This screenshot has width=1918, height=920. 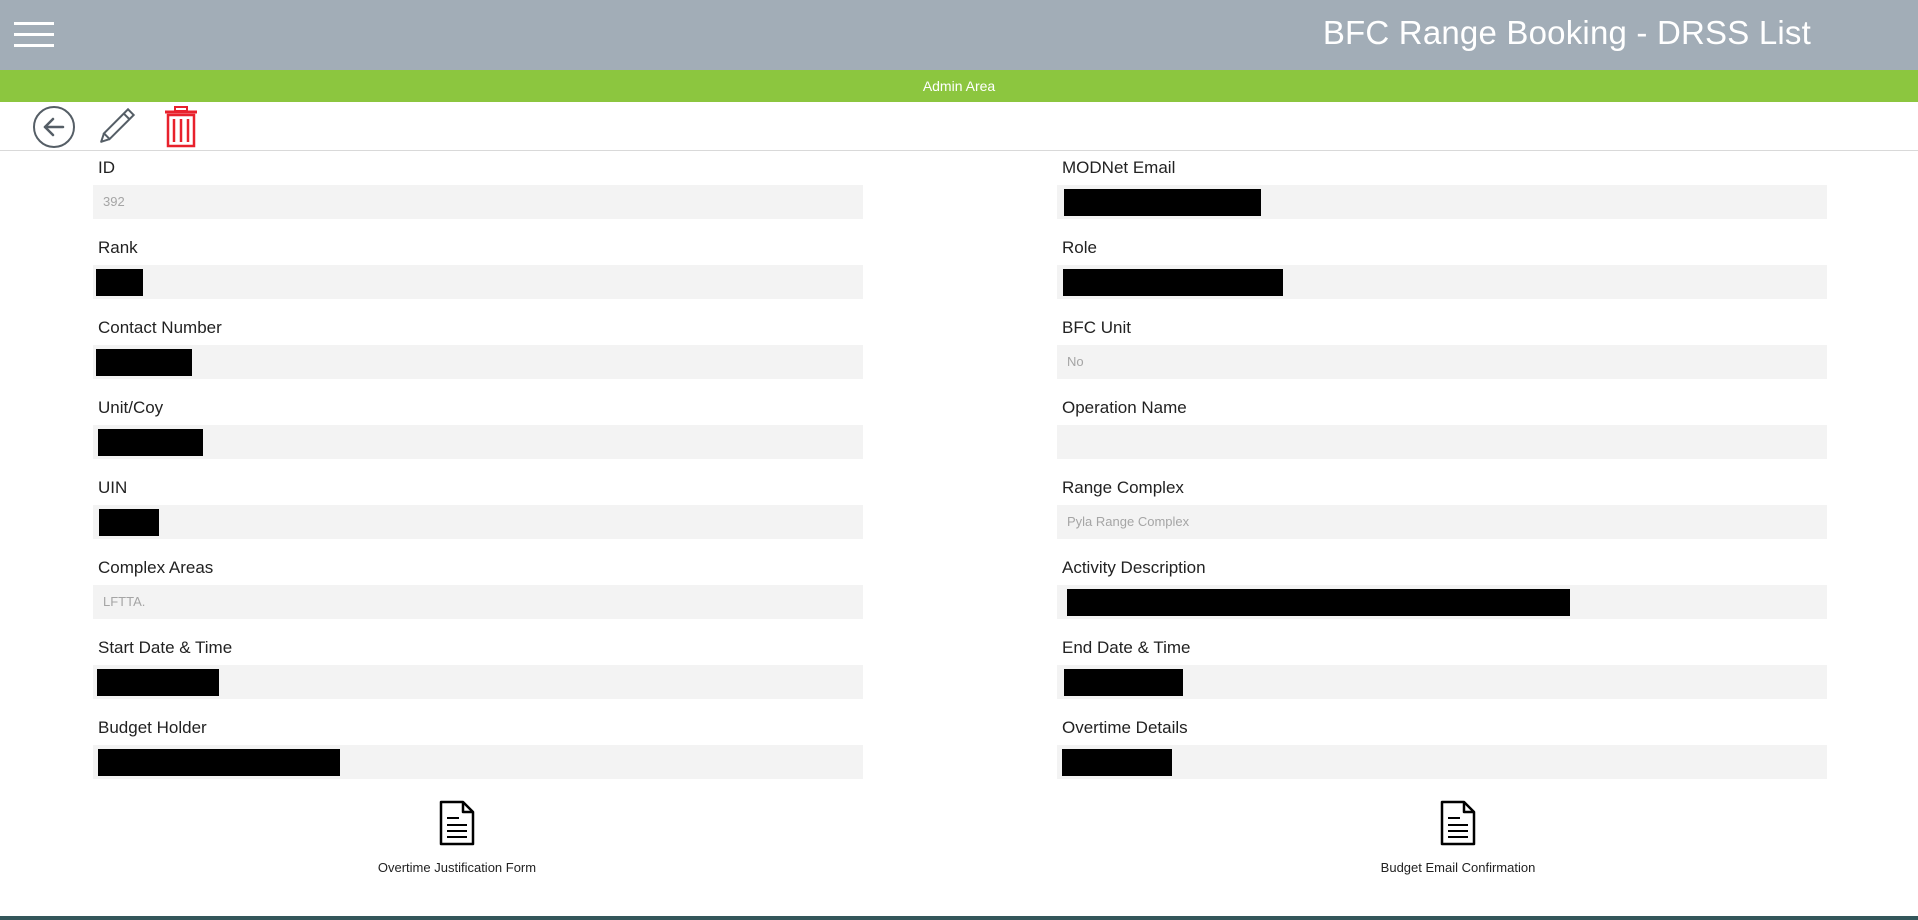 I want to click on operation-name-label: Operation Name, so click(x=1124, y=407).